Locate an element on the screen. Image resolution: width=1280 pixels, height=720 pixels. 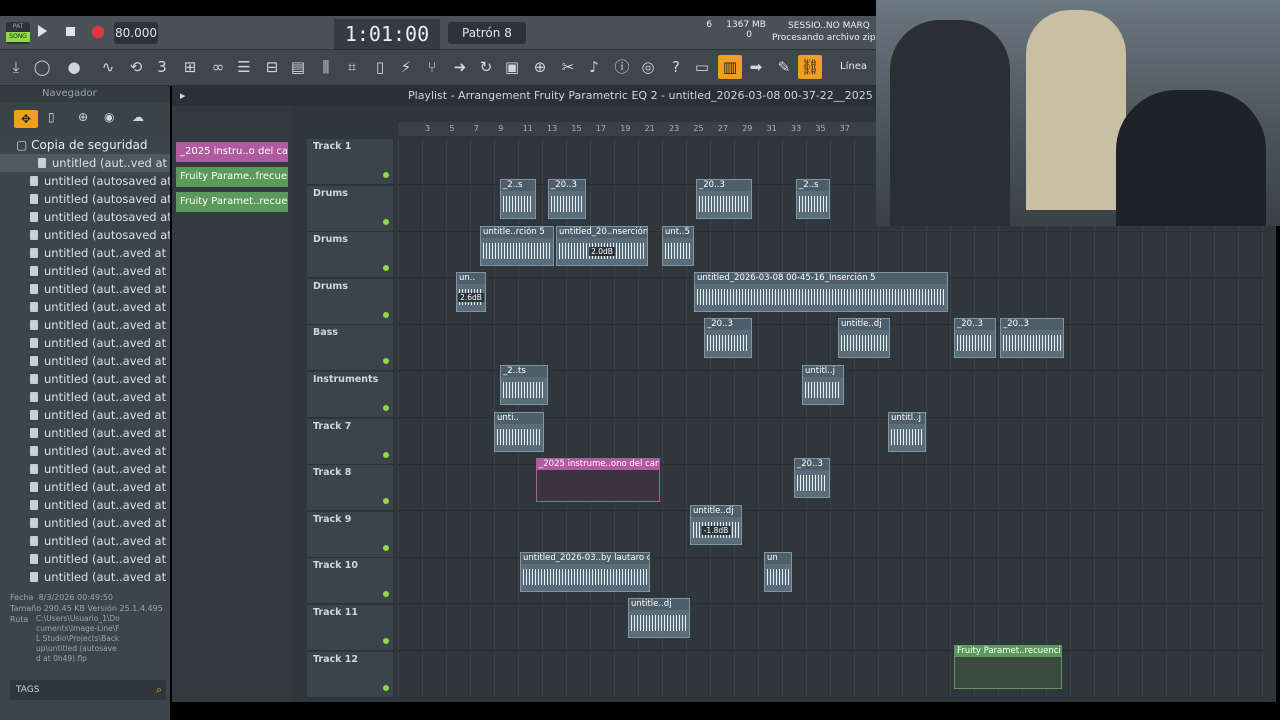
channel-icon: ⊟ is located at coordinates (272, 67).